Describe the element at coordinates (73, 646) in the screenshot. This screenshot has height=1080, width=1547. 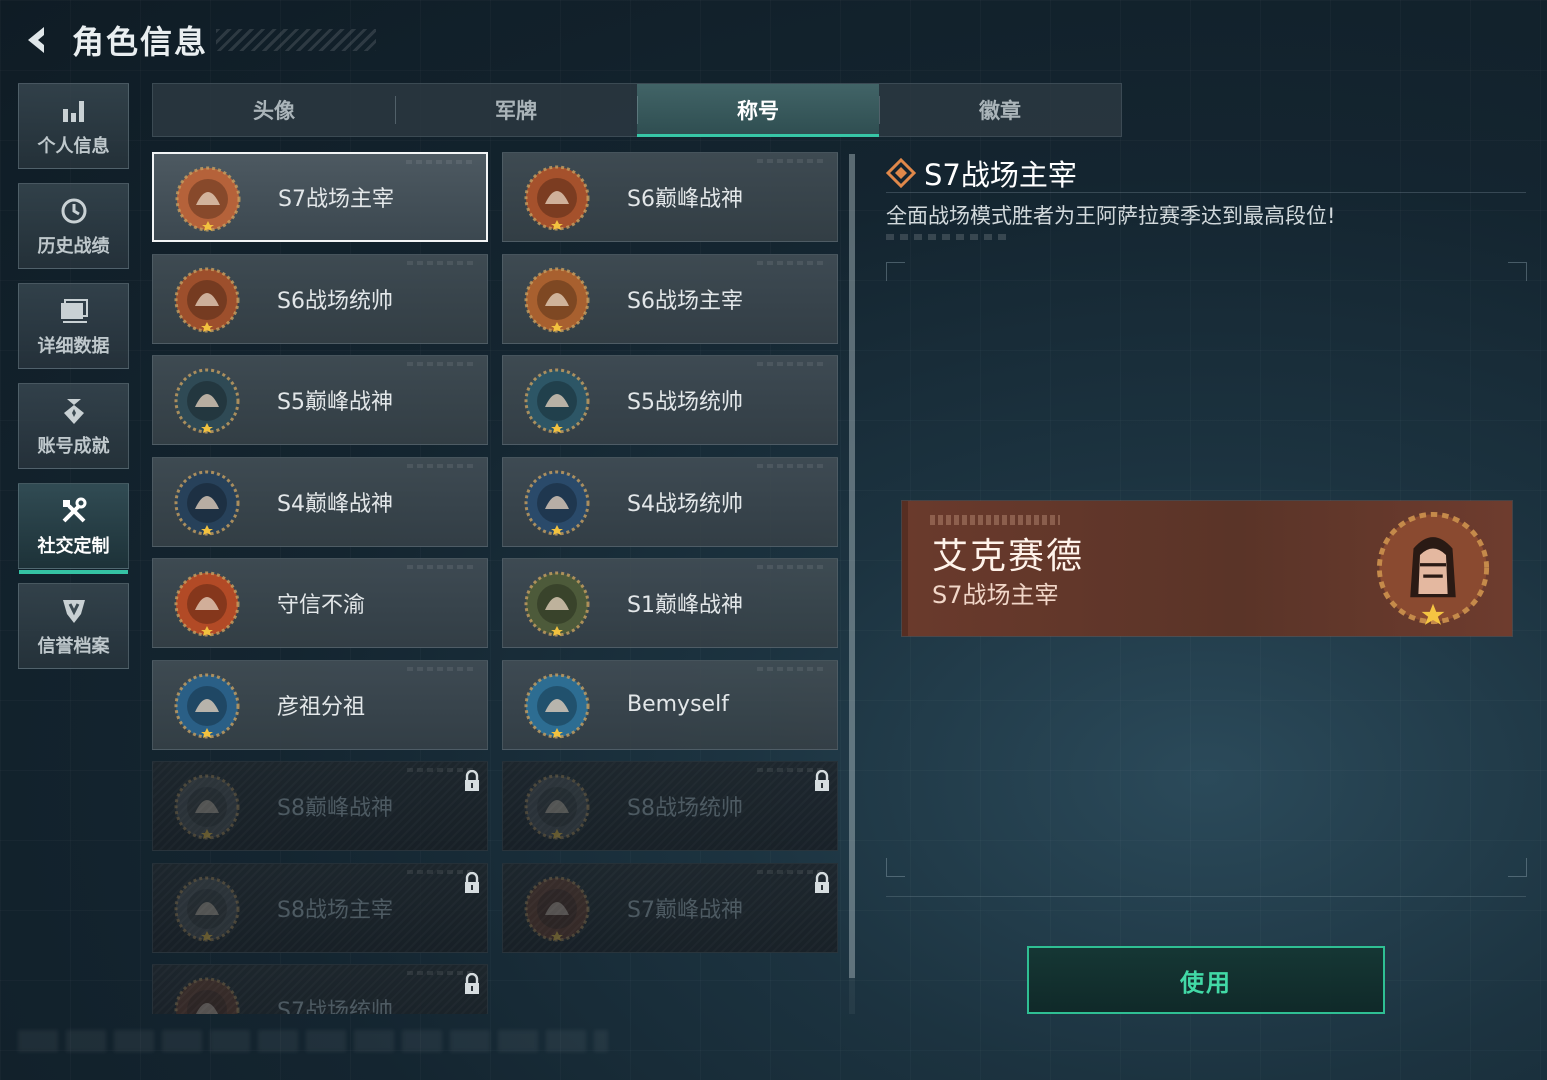
I see `sidebar-item-label: 信誉档案` at that location.